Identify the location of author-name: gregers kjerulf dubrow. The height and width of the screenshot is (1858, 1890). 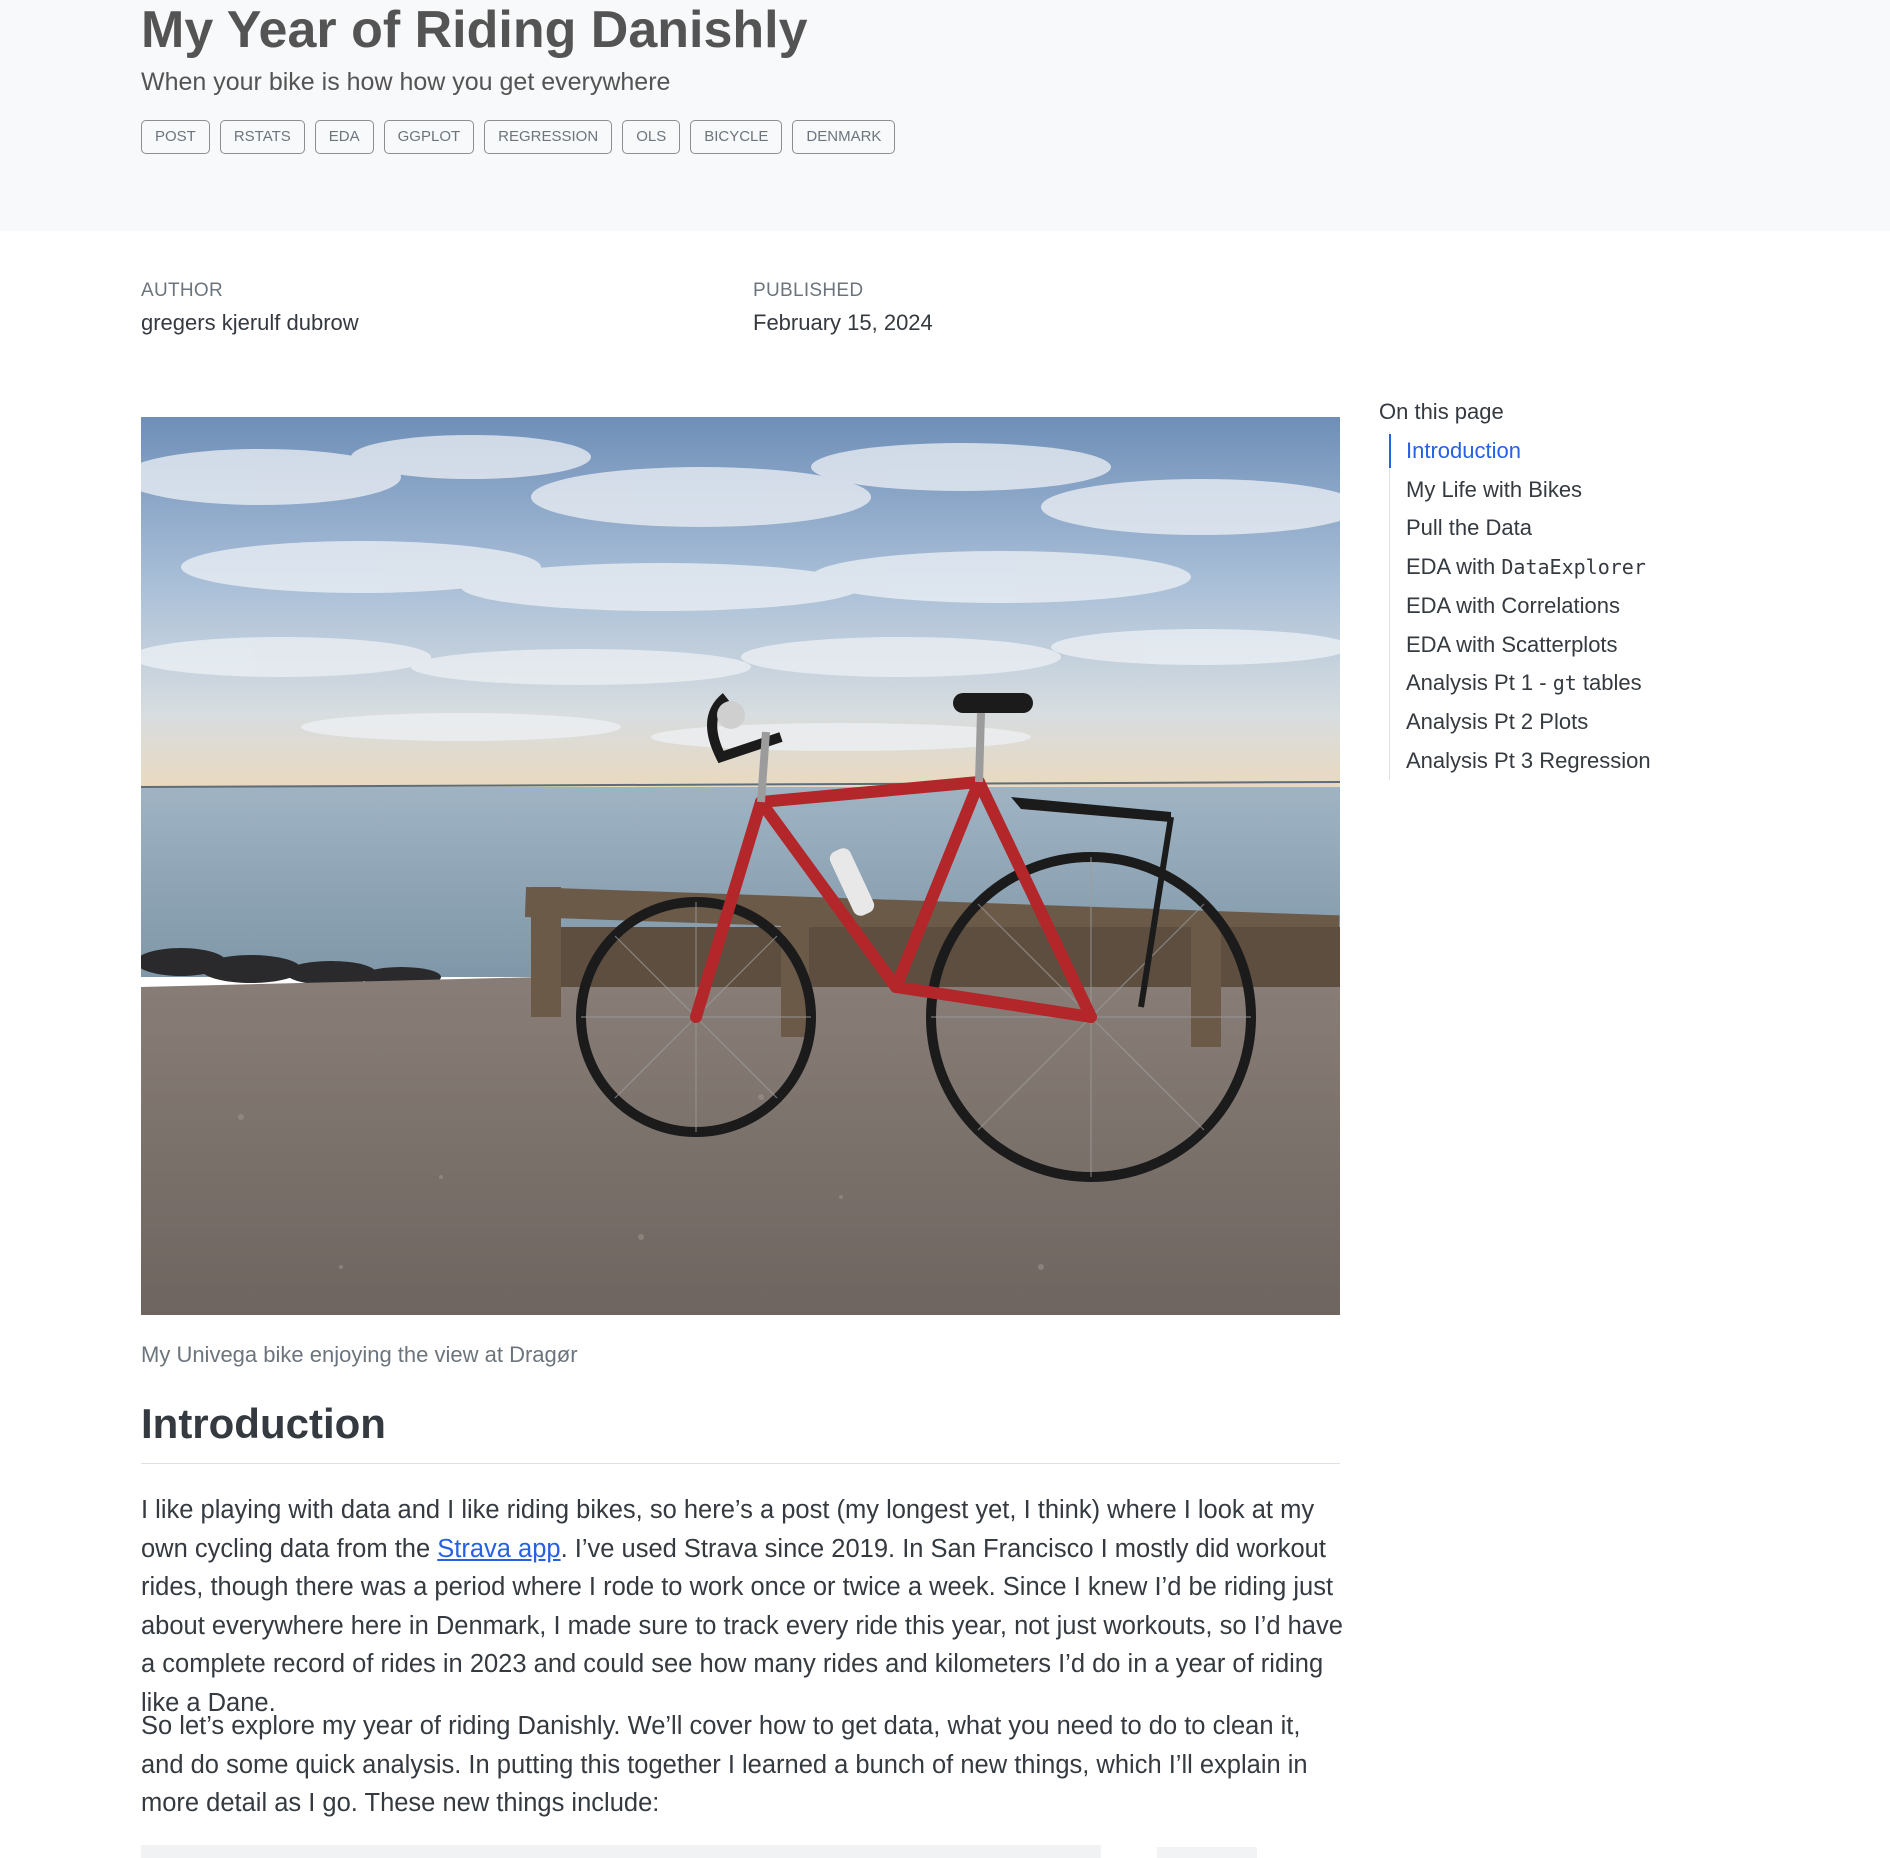
(250, 322).